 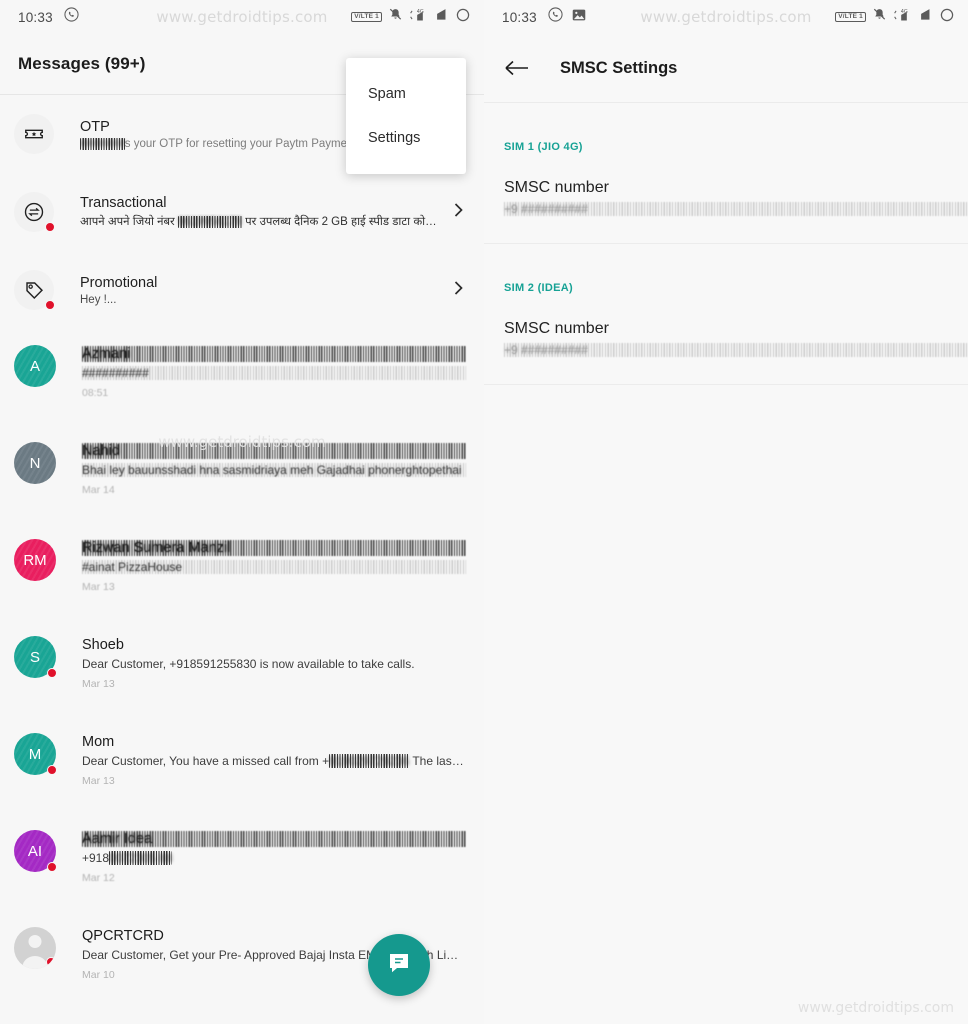 I want to click on conversation-text: Aamir Idea +9180072305 88 Mar 12, so click(x=274, y=870).